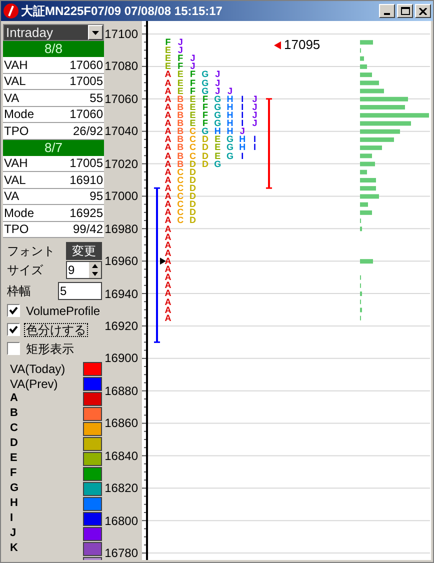  Describe the element at coordinates (14, 428) in the screenshot. I see `legend-label: C` at that location.